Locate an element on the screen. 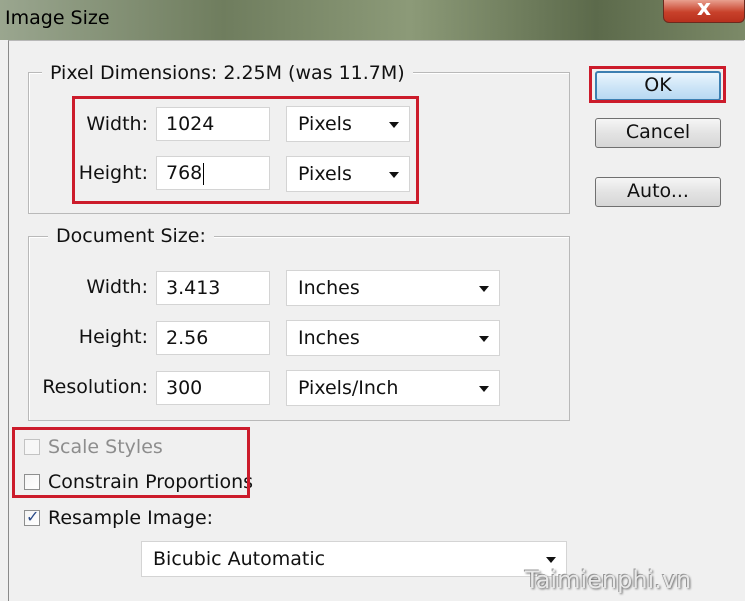  pixel-dimensions-legend: Pixel Dimensions: 2.25M (was 11.7M) is located at coordinates (227, 73).